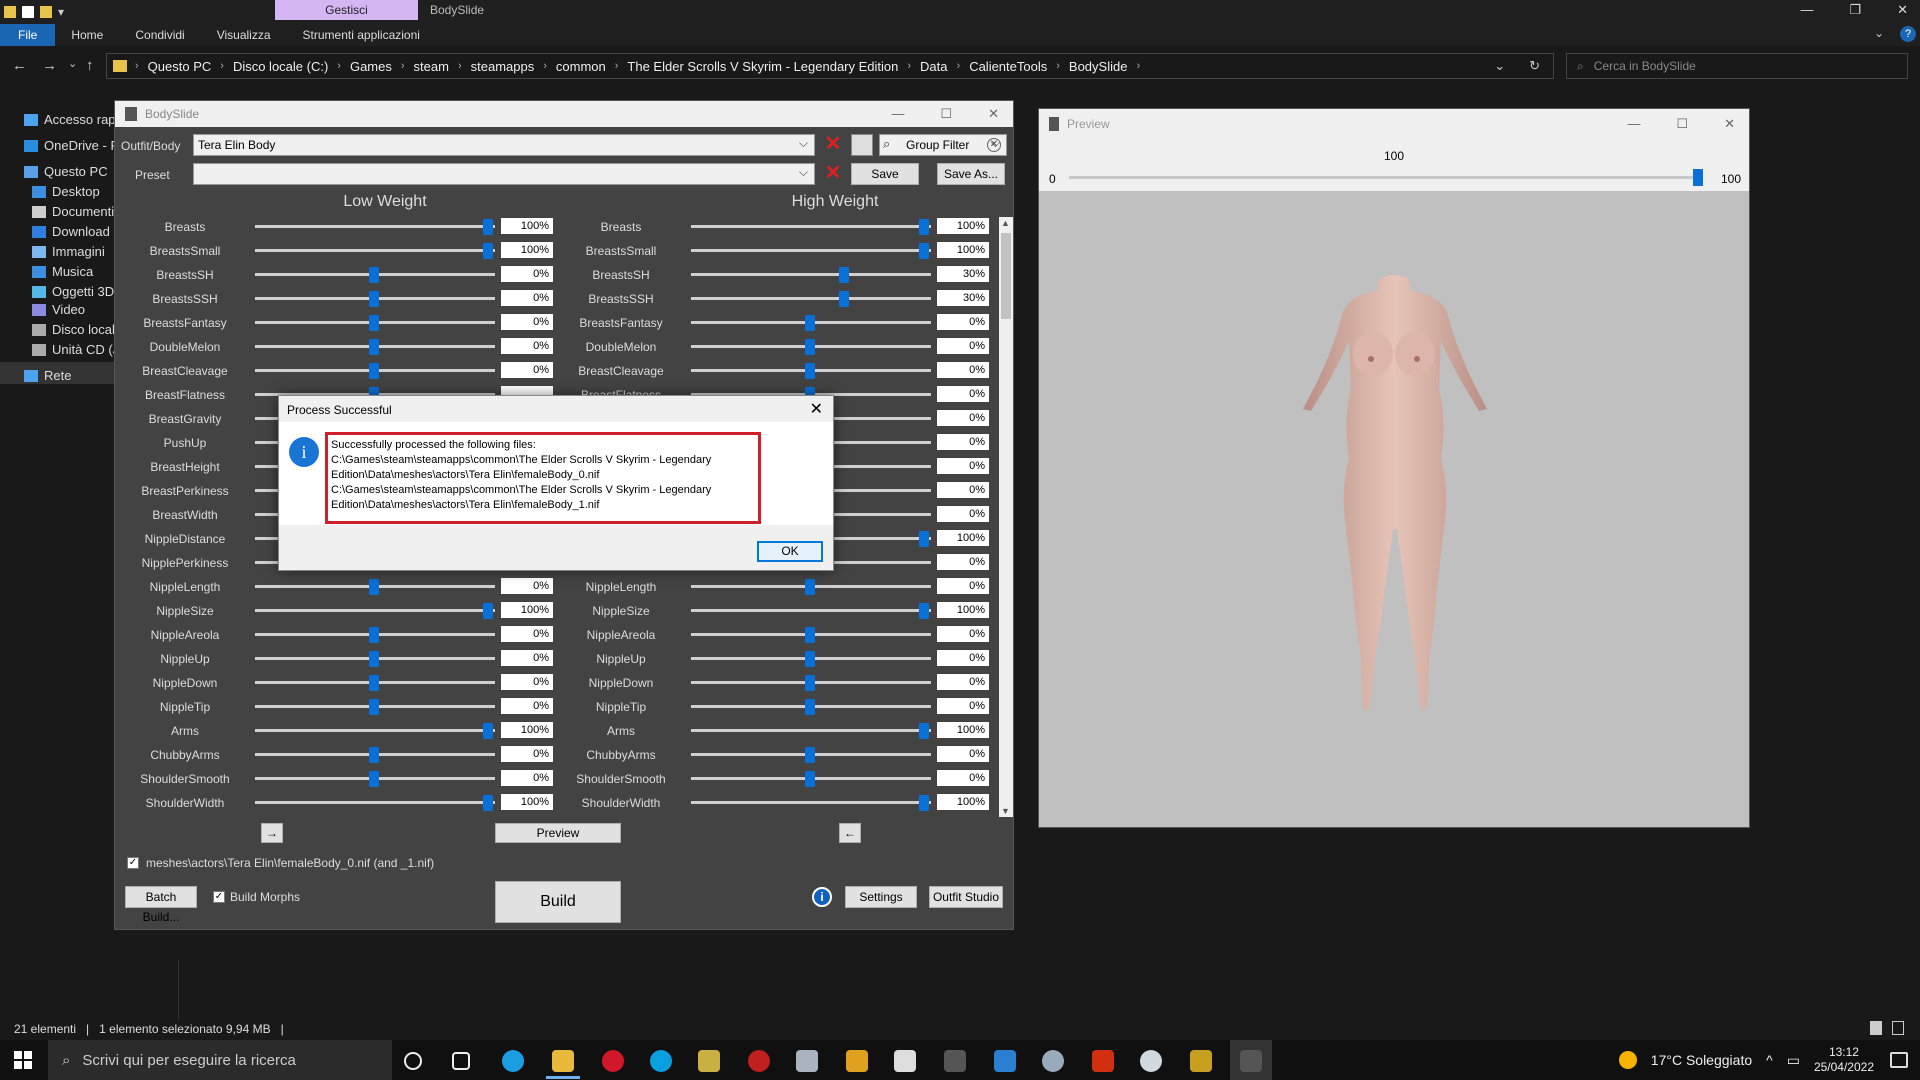 This screenshot has height=1080, width=1920. I want to click on skype-icon, so click(661, 1061).